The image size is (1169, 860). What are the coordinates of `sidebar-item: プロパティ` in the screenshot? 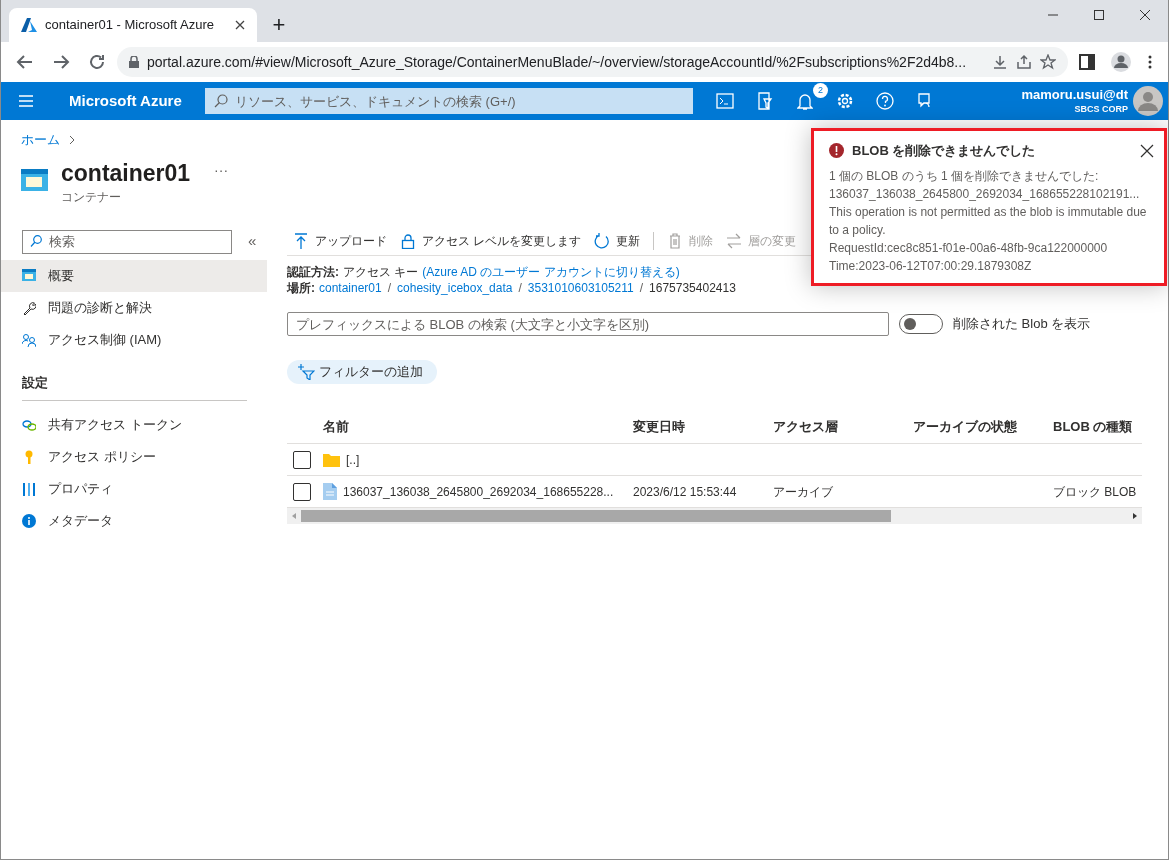 It's located at (134, 489).